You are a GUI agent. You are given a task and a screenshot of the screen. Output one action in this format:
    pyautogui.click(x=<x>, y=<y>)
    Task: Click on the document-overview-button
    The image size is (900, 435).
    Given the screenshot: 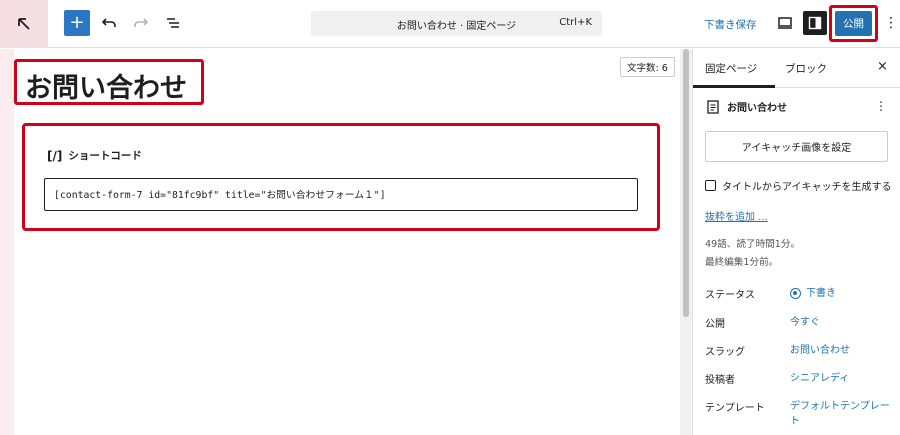 What is the action you would take?
    pyautogui.click(x=173, y=23)
    